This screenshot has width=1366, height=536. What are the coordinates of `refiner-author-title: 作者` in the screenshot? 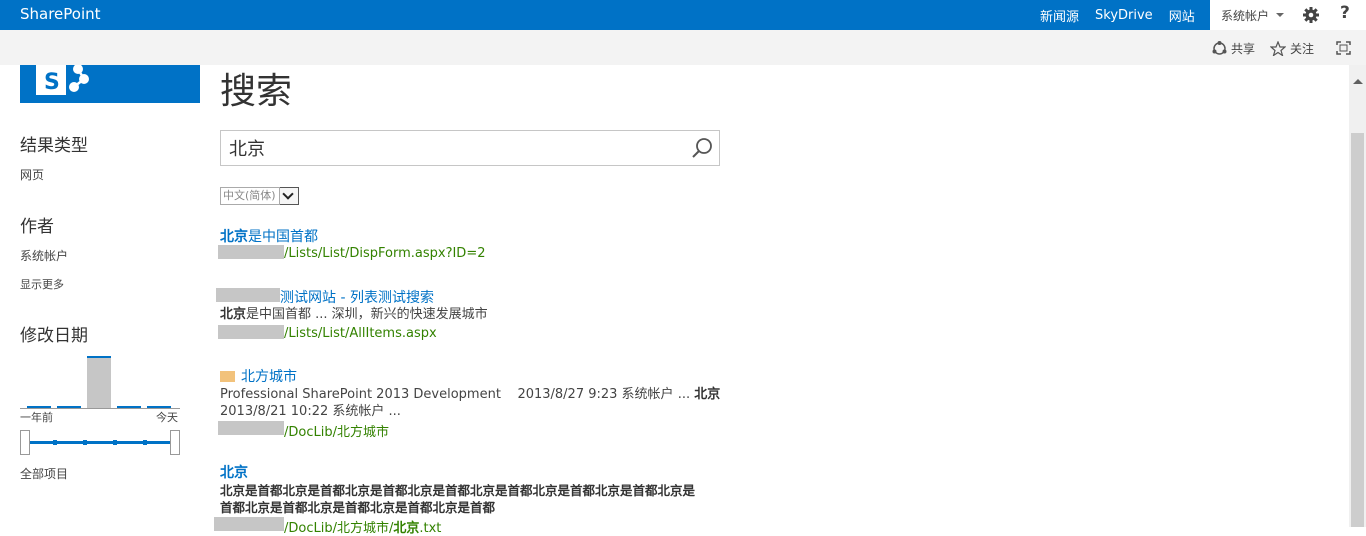 It's located at (37, 227).